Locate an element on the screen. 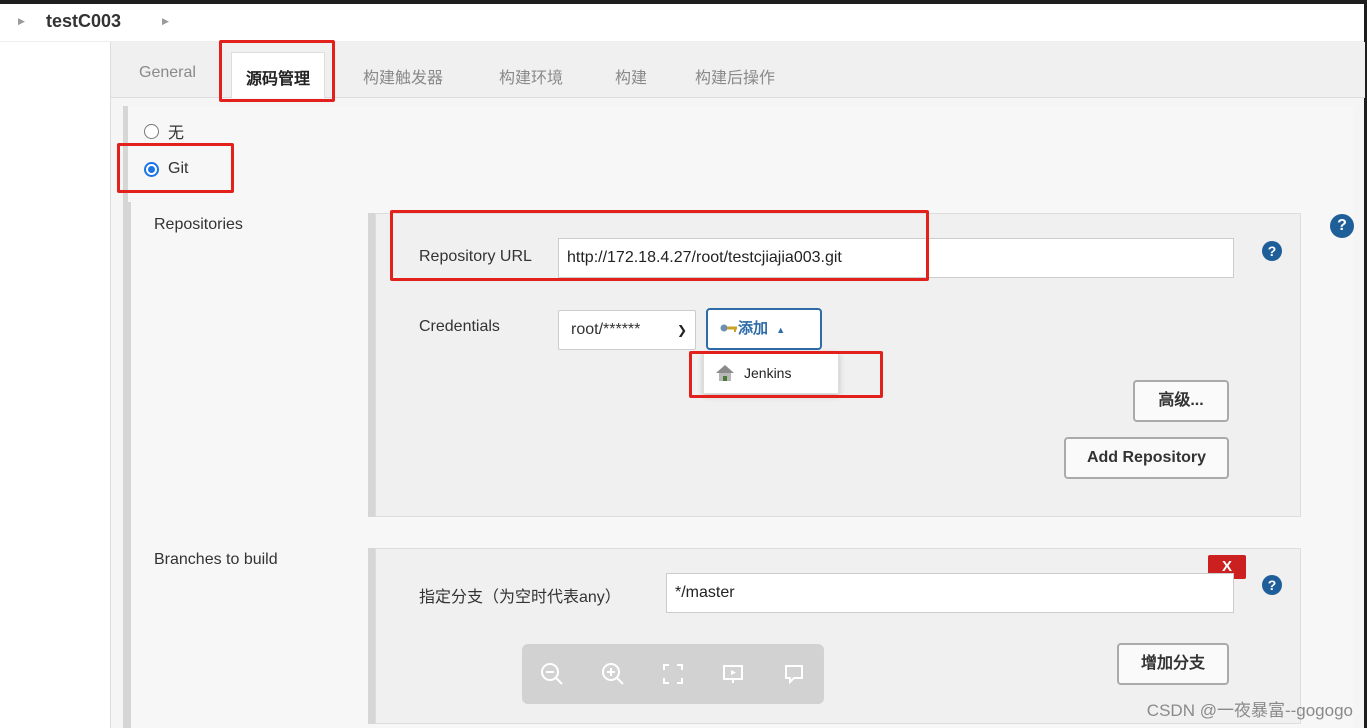  branches-panel-bar is located at coordinates (371, 636).